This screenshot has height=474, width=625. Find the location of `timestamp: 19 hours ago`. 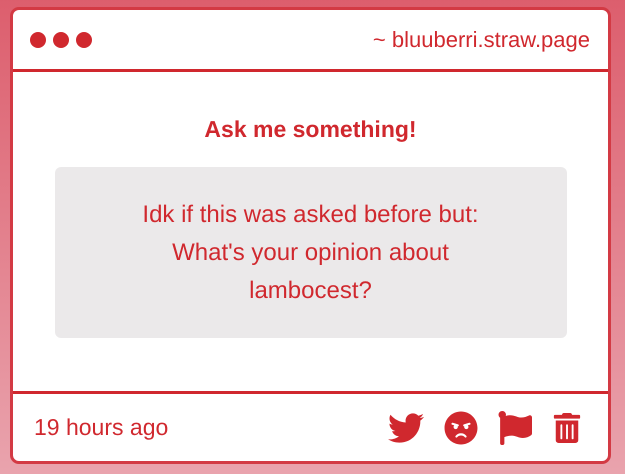

timestamp: 19 hours ago is located at coordinates (101, 427).